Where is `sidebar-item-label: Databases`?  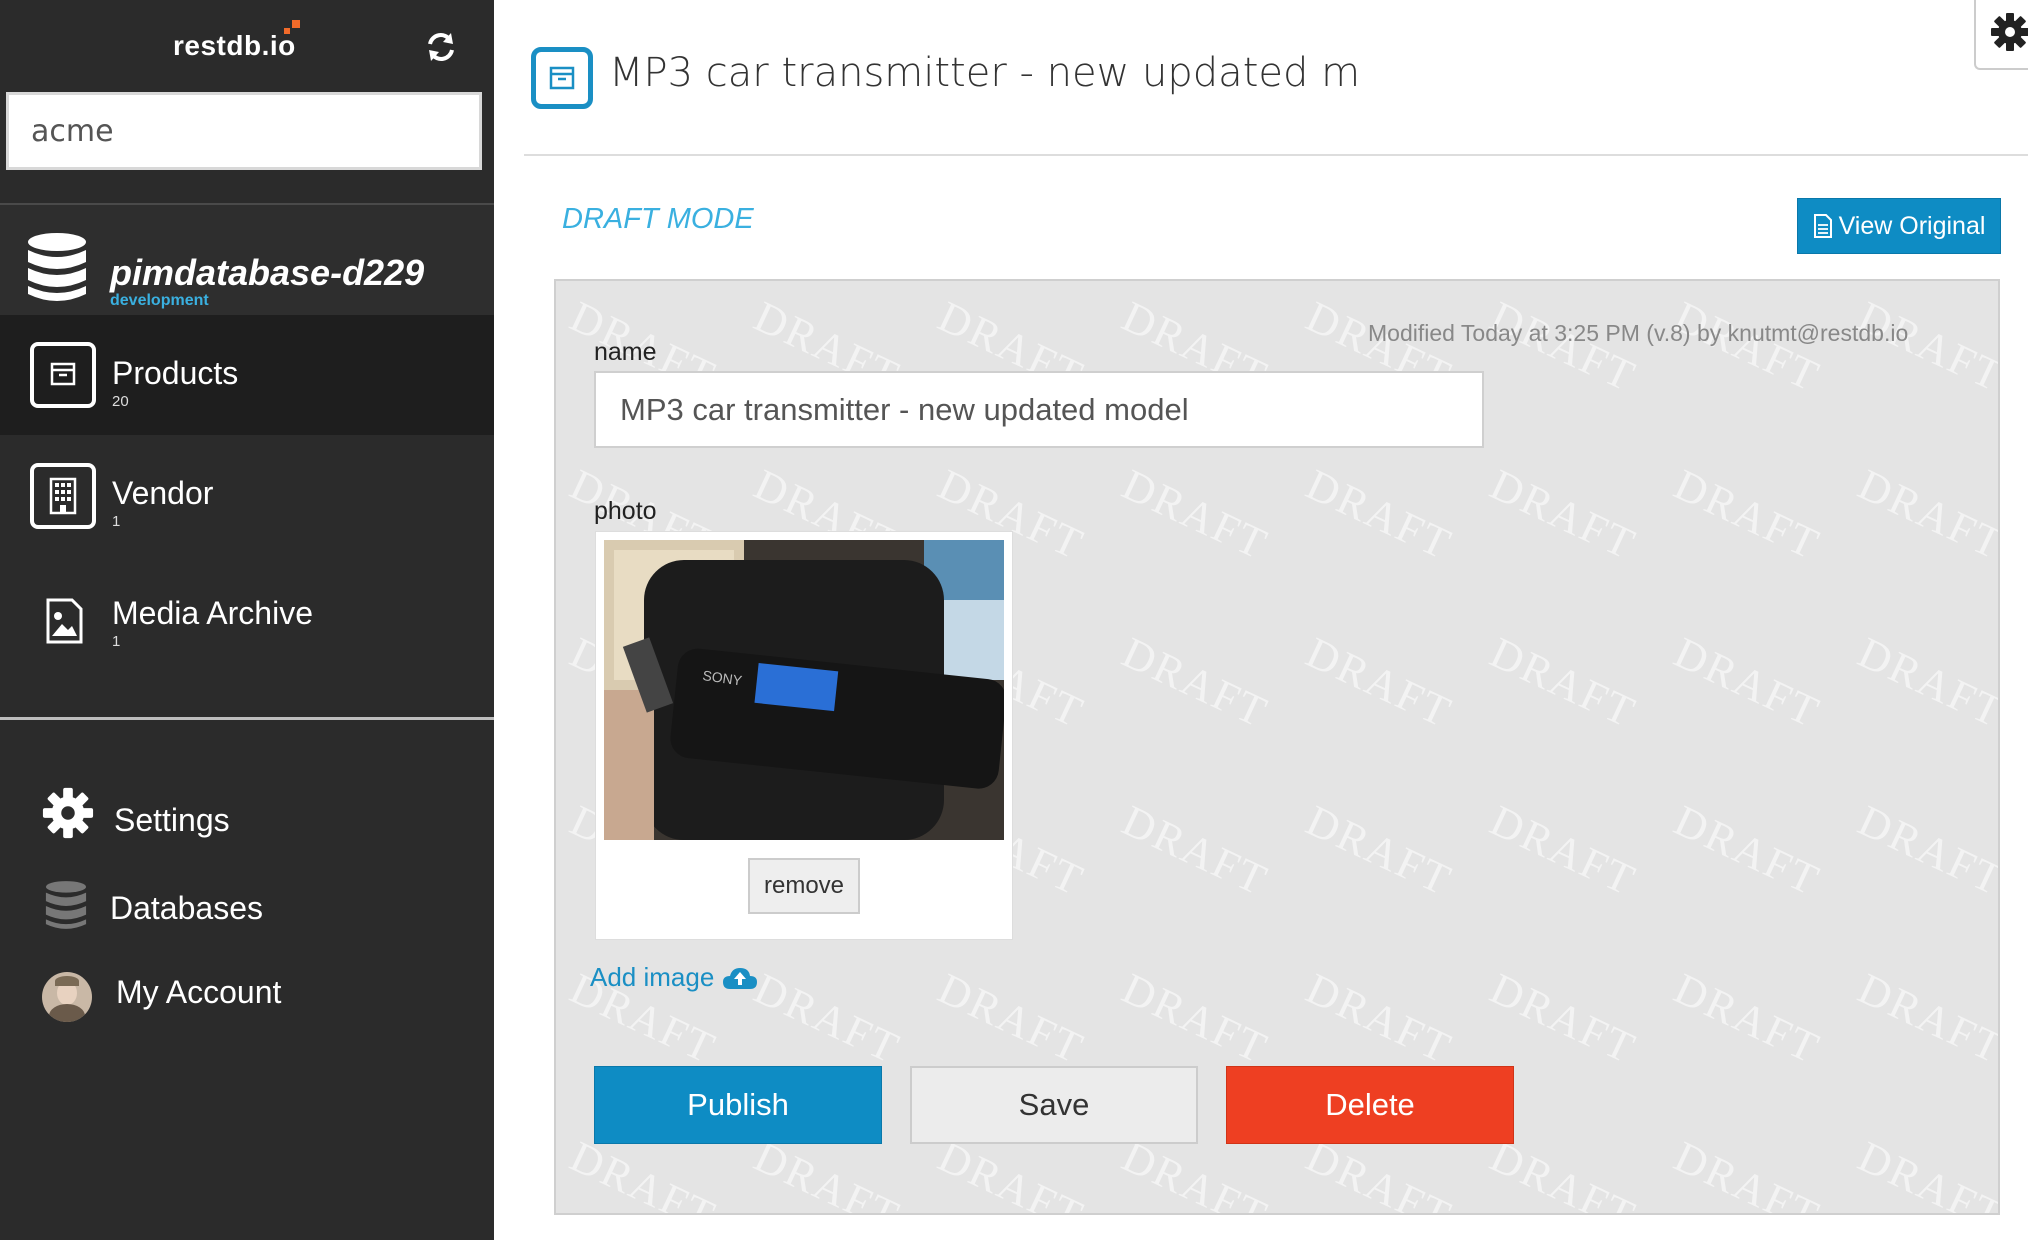 sidebar-item-label: Databases is located at coordinates (186, 908).